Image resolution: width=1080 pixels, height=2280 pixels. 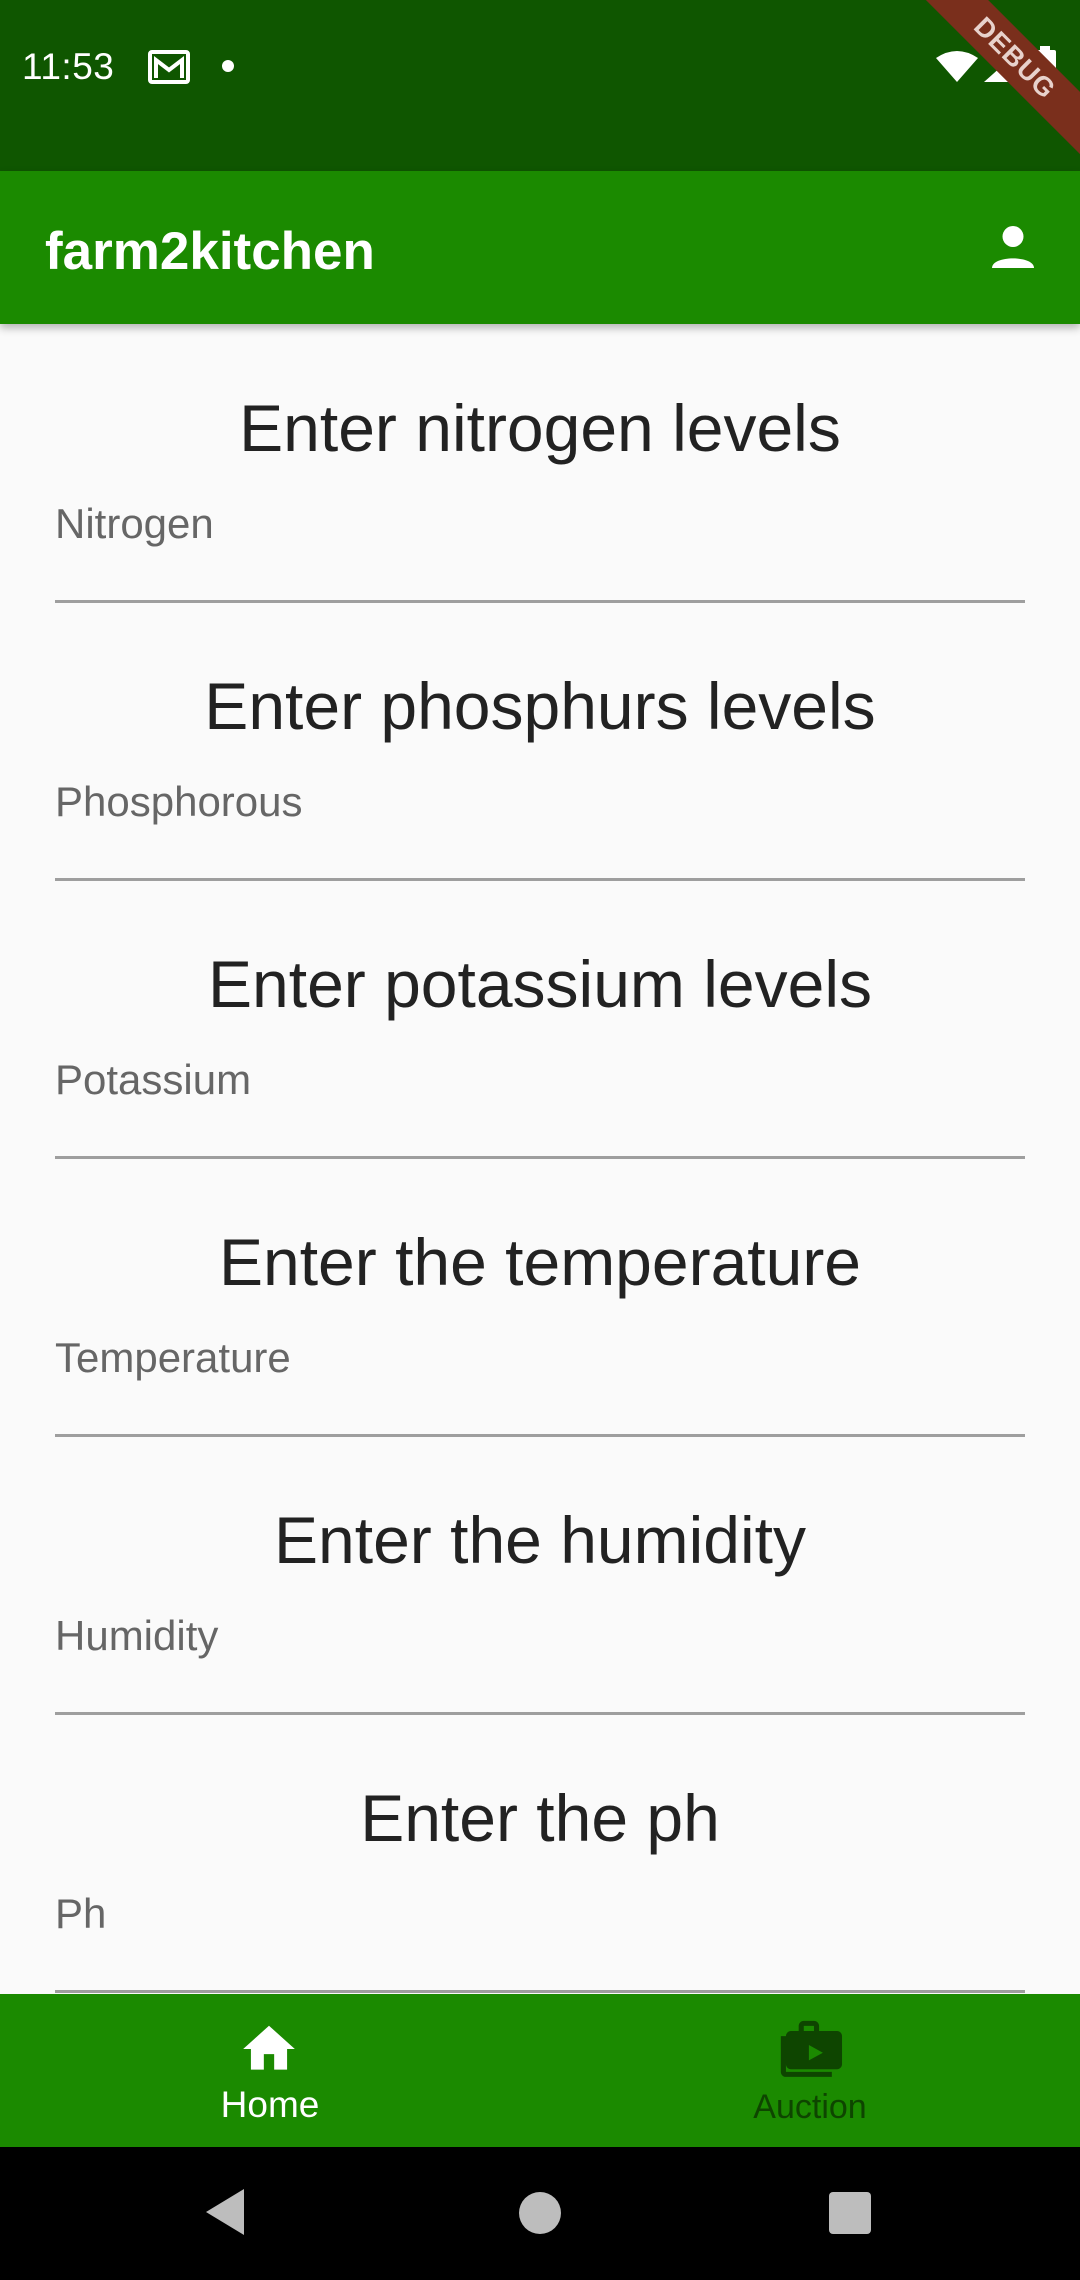 I want to click on nitrogen-field, so click(x=540, y=543).